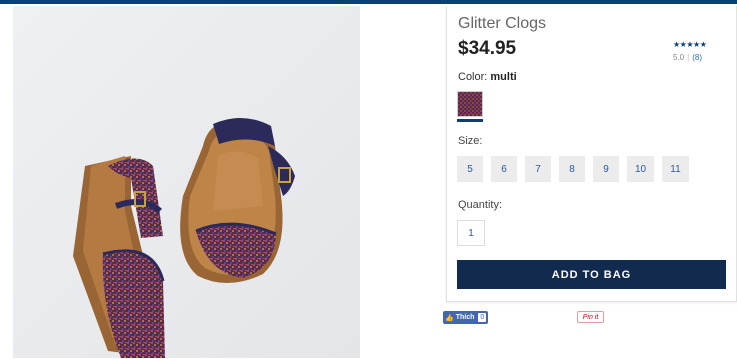 This screenshot has width=737, height=359. I want to click on color-value: multi, so click(503, 77).